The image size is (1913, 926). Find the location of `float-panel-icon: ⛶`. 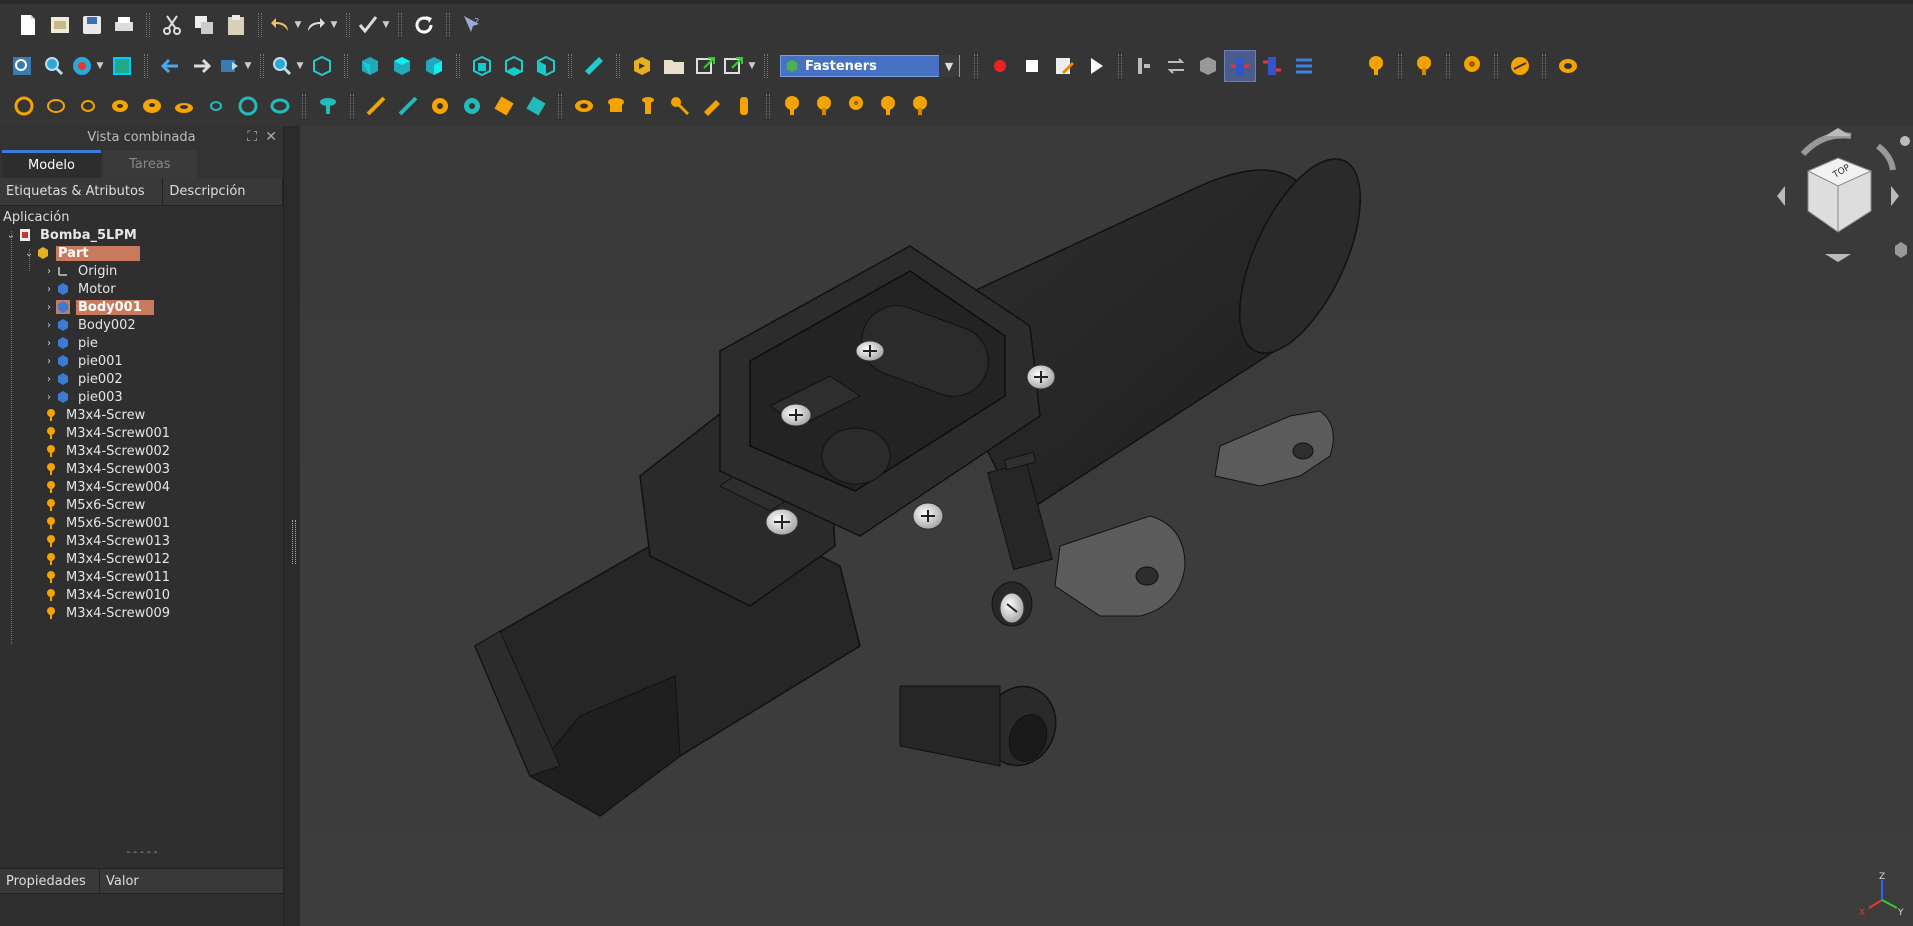

float-panel-icon: ⛶ is located at coordinates (252, 137).